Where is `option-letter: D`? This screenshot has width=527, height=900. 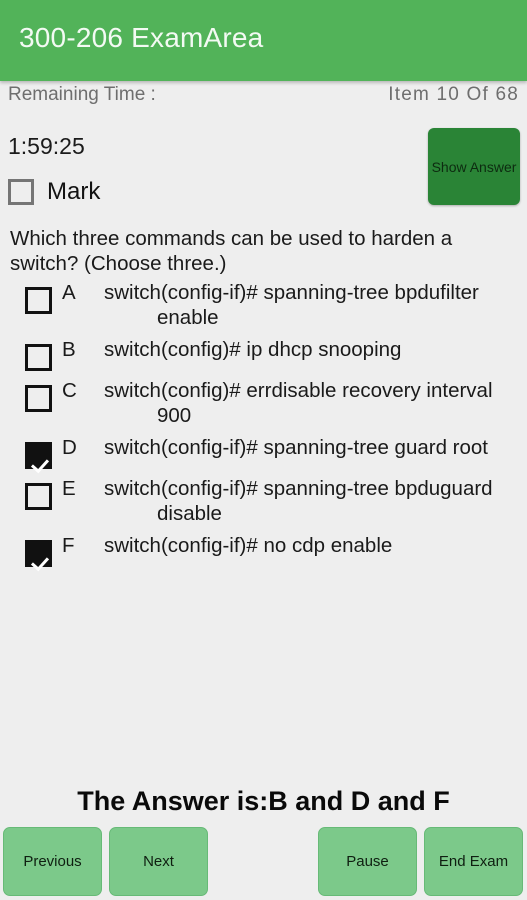 option-letter: D is located at coordinates (69, 447).